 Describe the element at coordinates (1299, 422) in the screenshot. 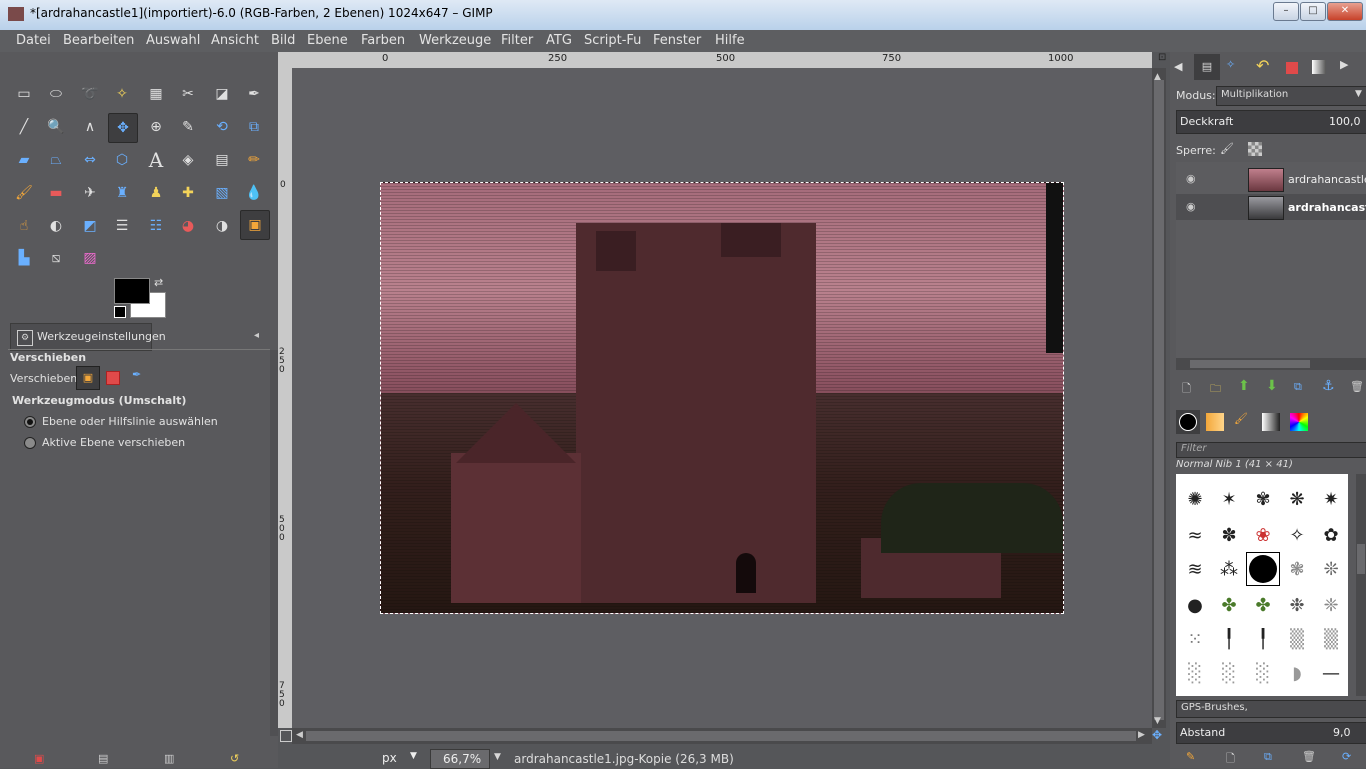

I see `tab-palettes` at that location.